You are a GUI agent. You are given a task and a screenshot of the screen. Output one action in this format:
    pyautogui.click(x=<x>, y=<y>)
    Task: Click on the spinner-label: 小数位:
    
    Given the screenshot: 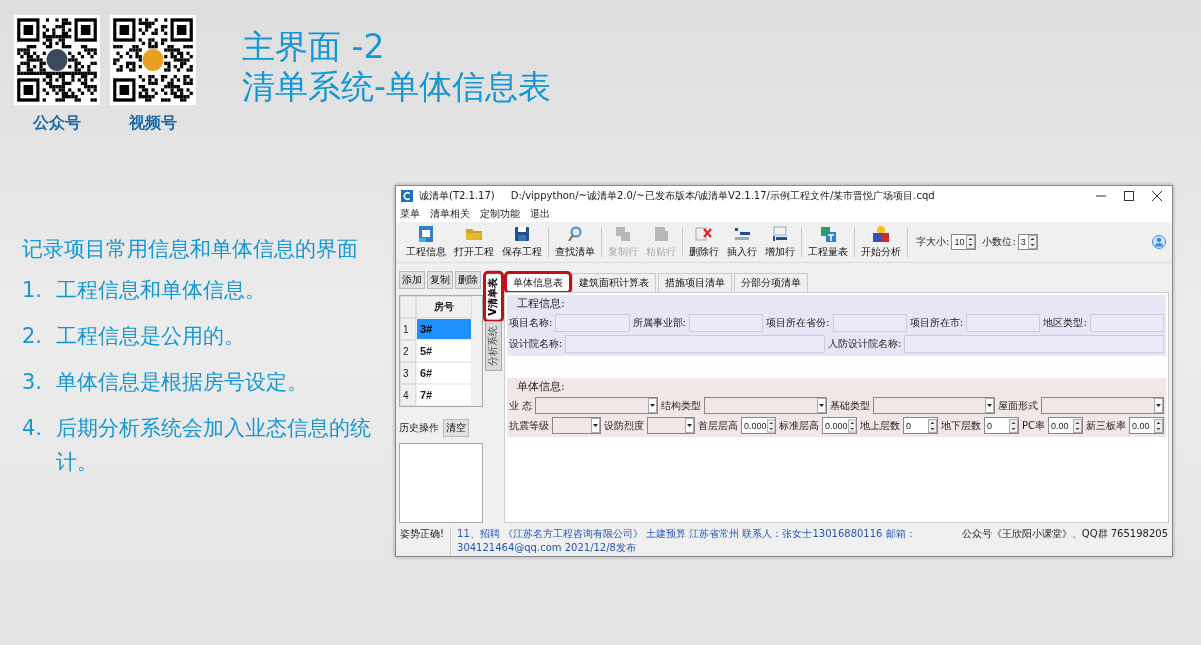 What is the action you would take?
    pyautogui.click(x=999, y=242)
    